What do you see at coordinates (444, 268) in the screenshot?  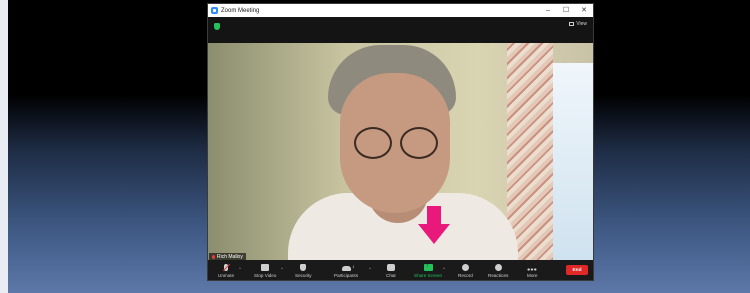 I see `share-options-chevron-icon: ^` at bounding box center [444, 268].